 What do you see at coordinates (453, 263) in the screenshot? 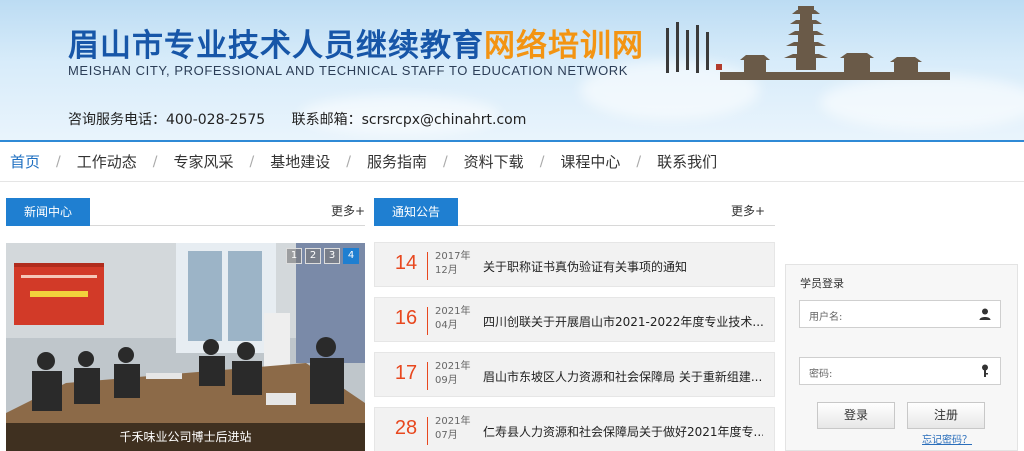
I see `notice-year-month: 2017年 12月` at bounding box center [453, 263].